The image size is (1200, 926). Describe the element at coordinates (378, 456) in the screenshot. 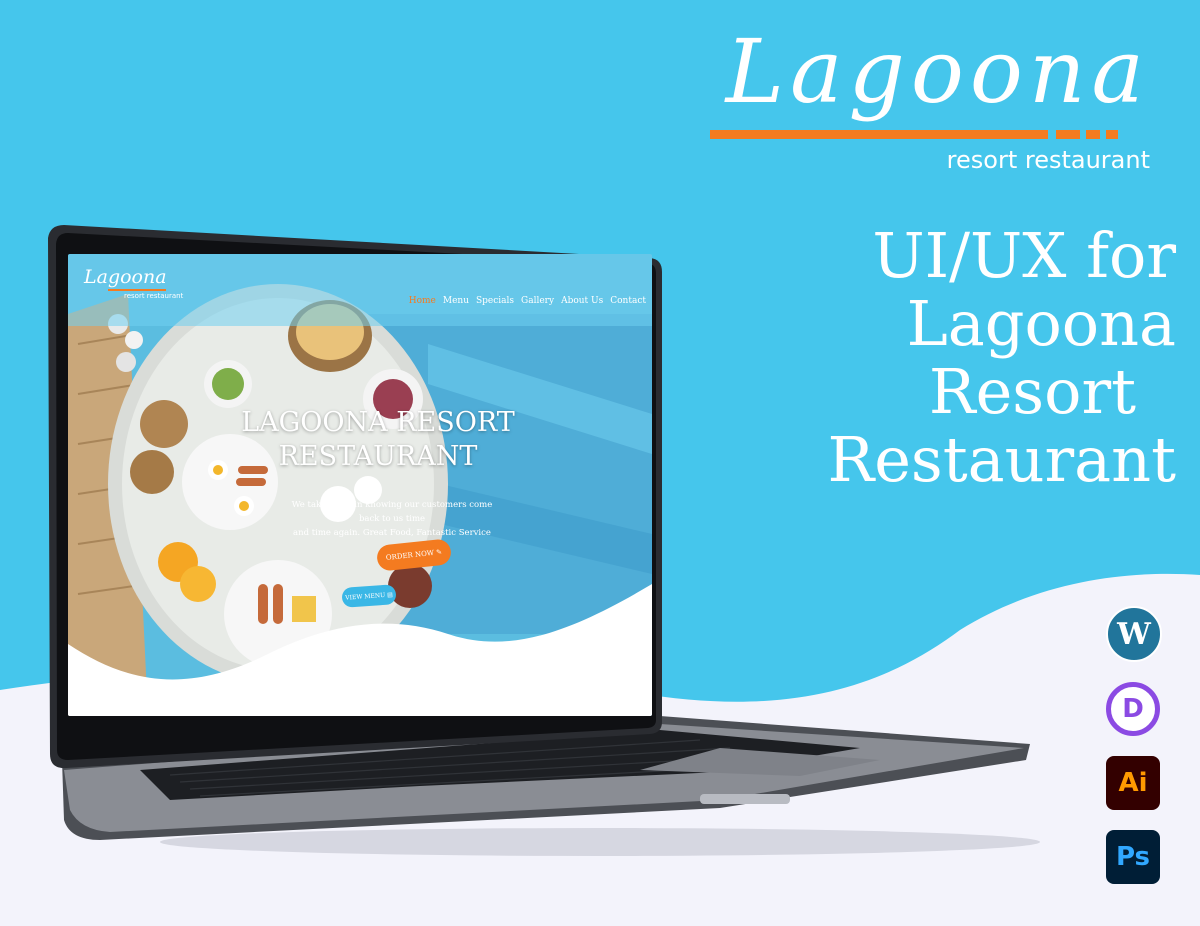

I see `hero-title-line-2: RESTAURANT` at that location.